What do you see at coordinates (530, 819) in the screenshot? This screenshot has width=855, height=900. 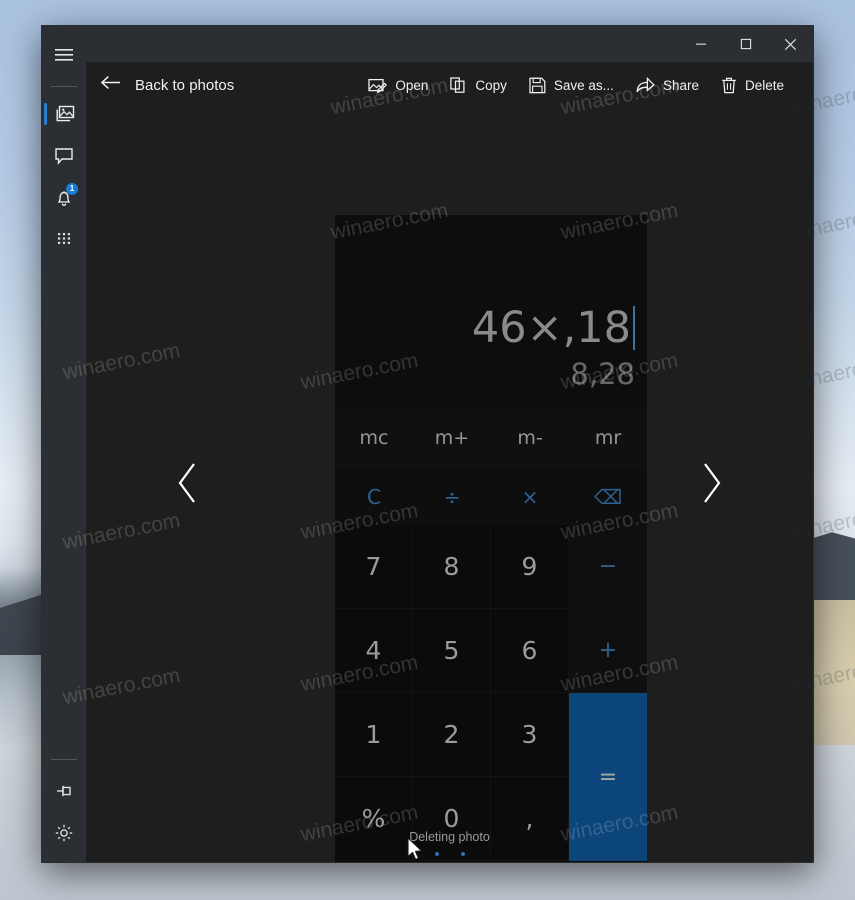 I see `calc-key-decimal: ,` at bounding box center [530, 819].